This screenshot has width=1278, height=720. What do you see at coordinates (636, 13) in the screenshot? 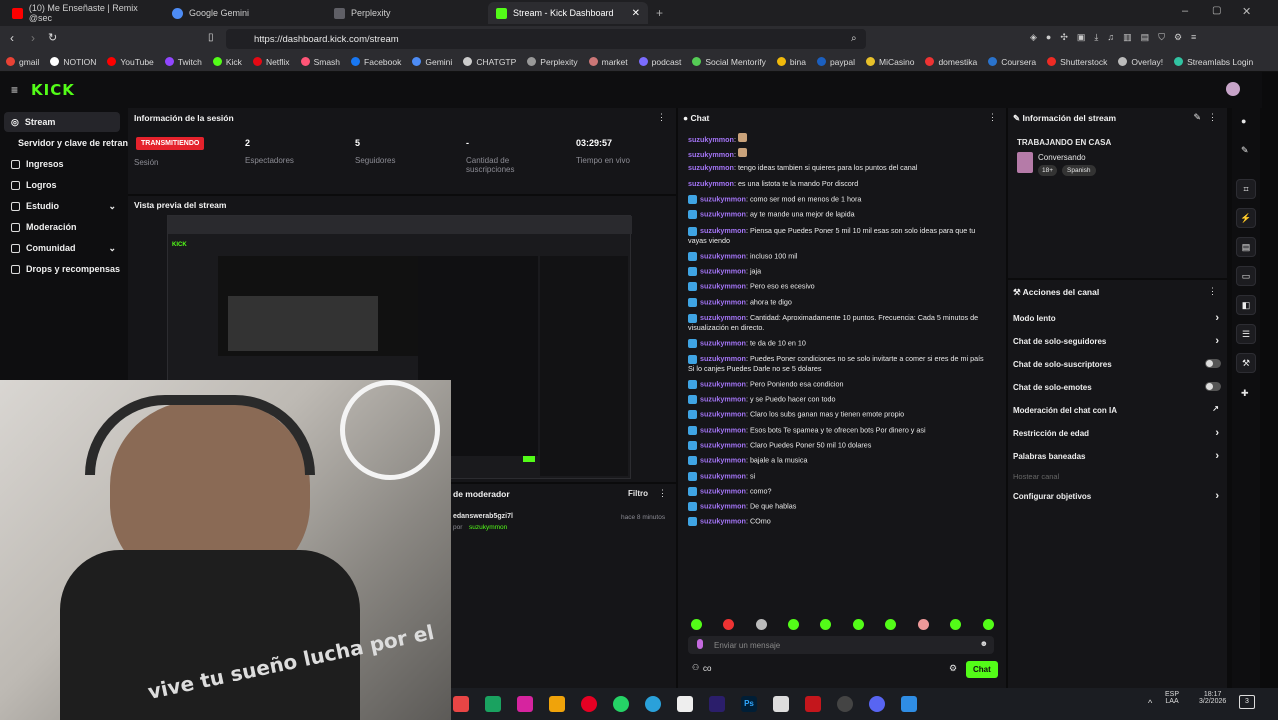
I see `close-tab-icon: ✕` at bounding box center [636, 13].